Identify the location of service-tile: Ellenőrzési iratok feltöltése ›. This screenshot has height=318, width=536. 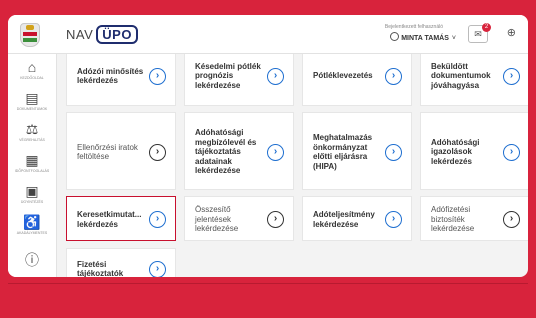
(121, 151).